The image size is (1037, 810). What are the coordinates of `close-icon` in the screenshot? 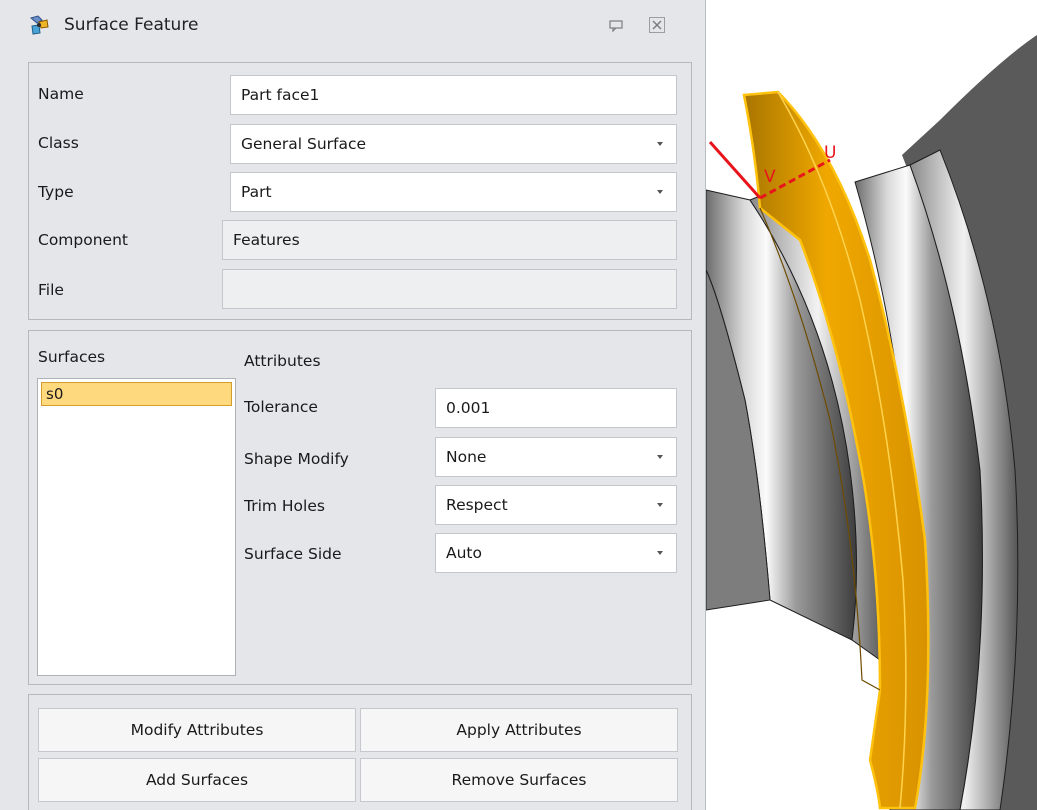 It's located at (657, 25).